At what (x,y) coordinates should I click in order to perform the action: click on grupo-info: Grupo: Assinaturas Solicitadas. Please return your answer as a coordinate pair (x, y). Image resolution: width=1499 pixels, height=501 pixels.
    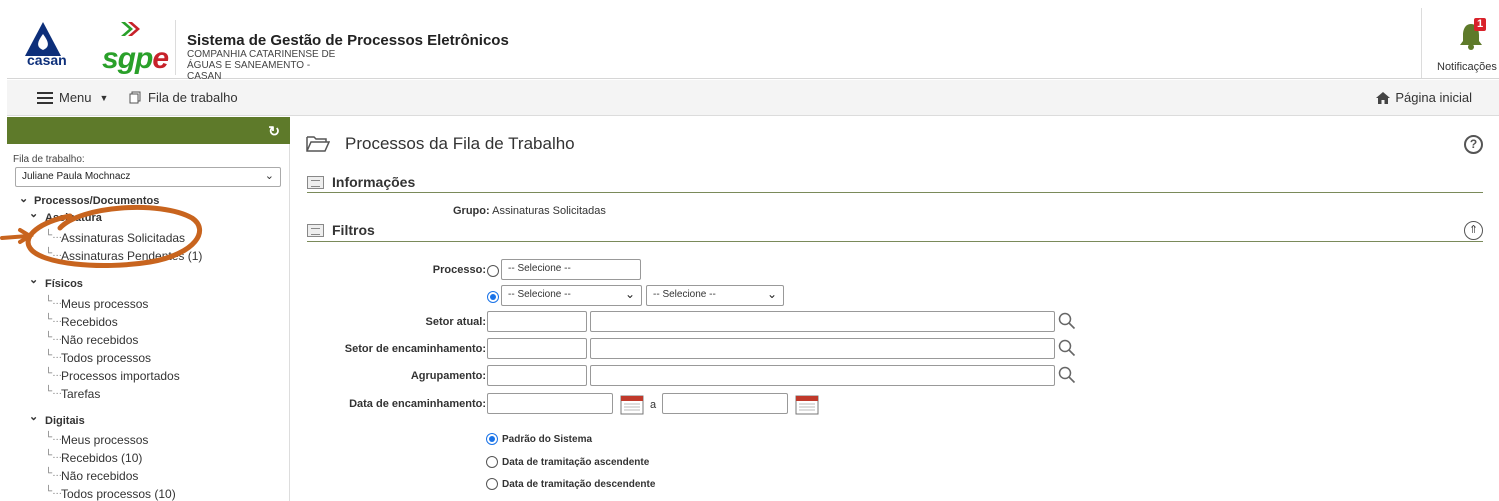
    Looking at the image, I should click on (529, 211).